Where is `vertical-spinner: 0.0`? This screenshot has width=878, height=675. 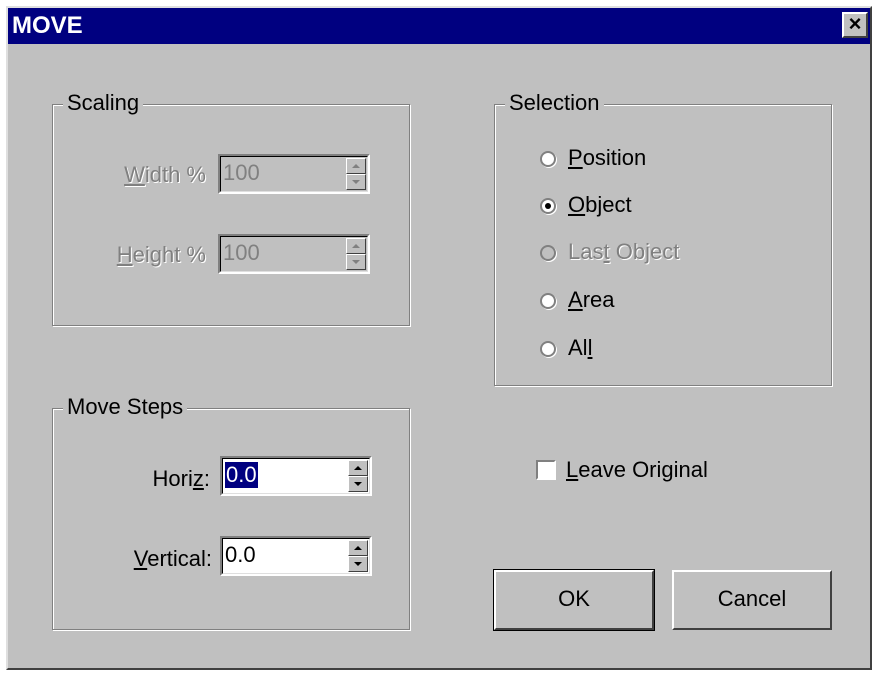 vertical-spinner: 0.0 is located at coordinates (296, 556).